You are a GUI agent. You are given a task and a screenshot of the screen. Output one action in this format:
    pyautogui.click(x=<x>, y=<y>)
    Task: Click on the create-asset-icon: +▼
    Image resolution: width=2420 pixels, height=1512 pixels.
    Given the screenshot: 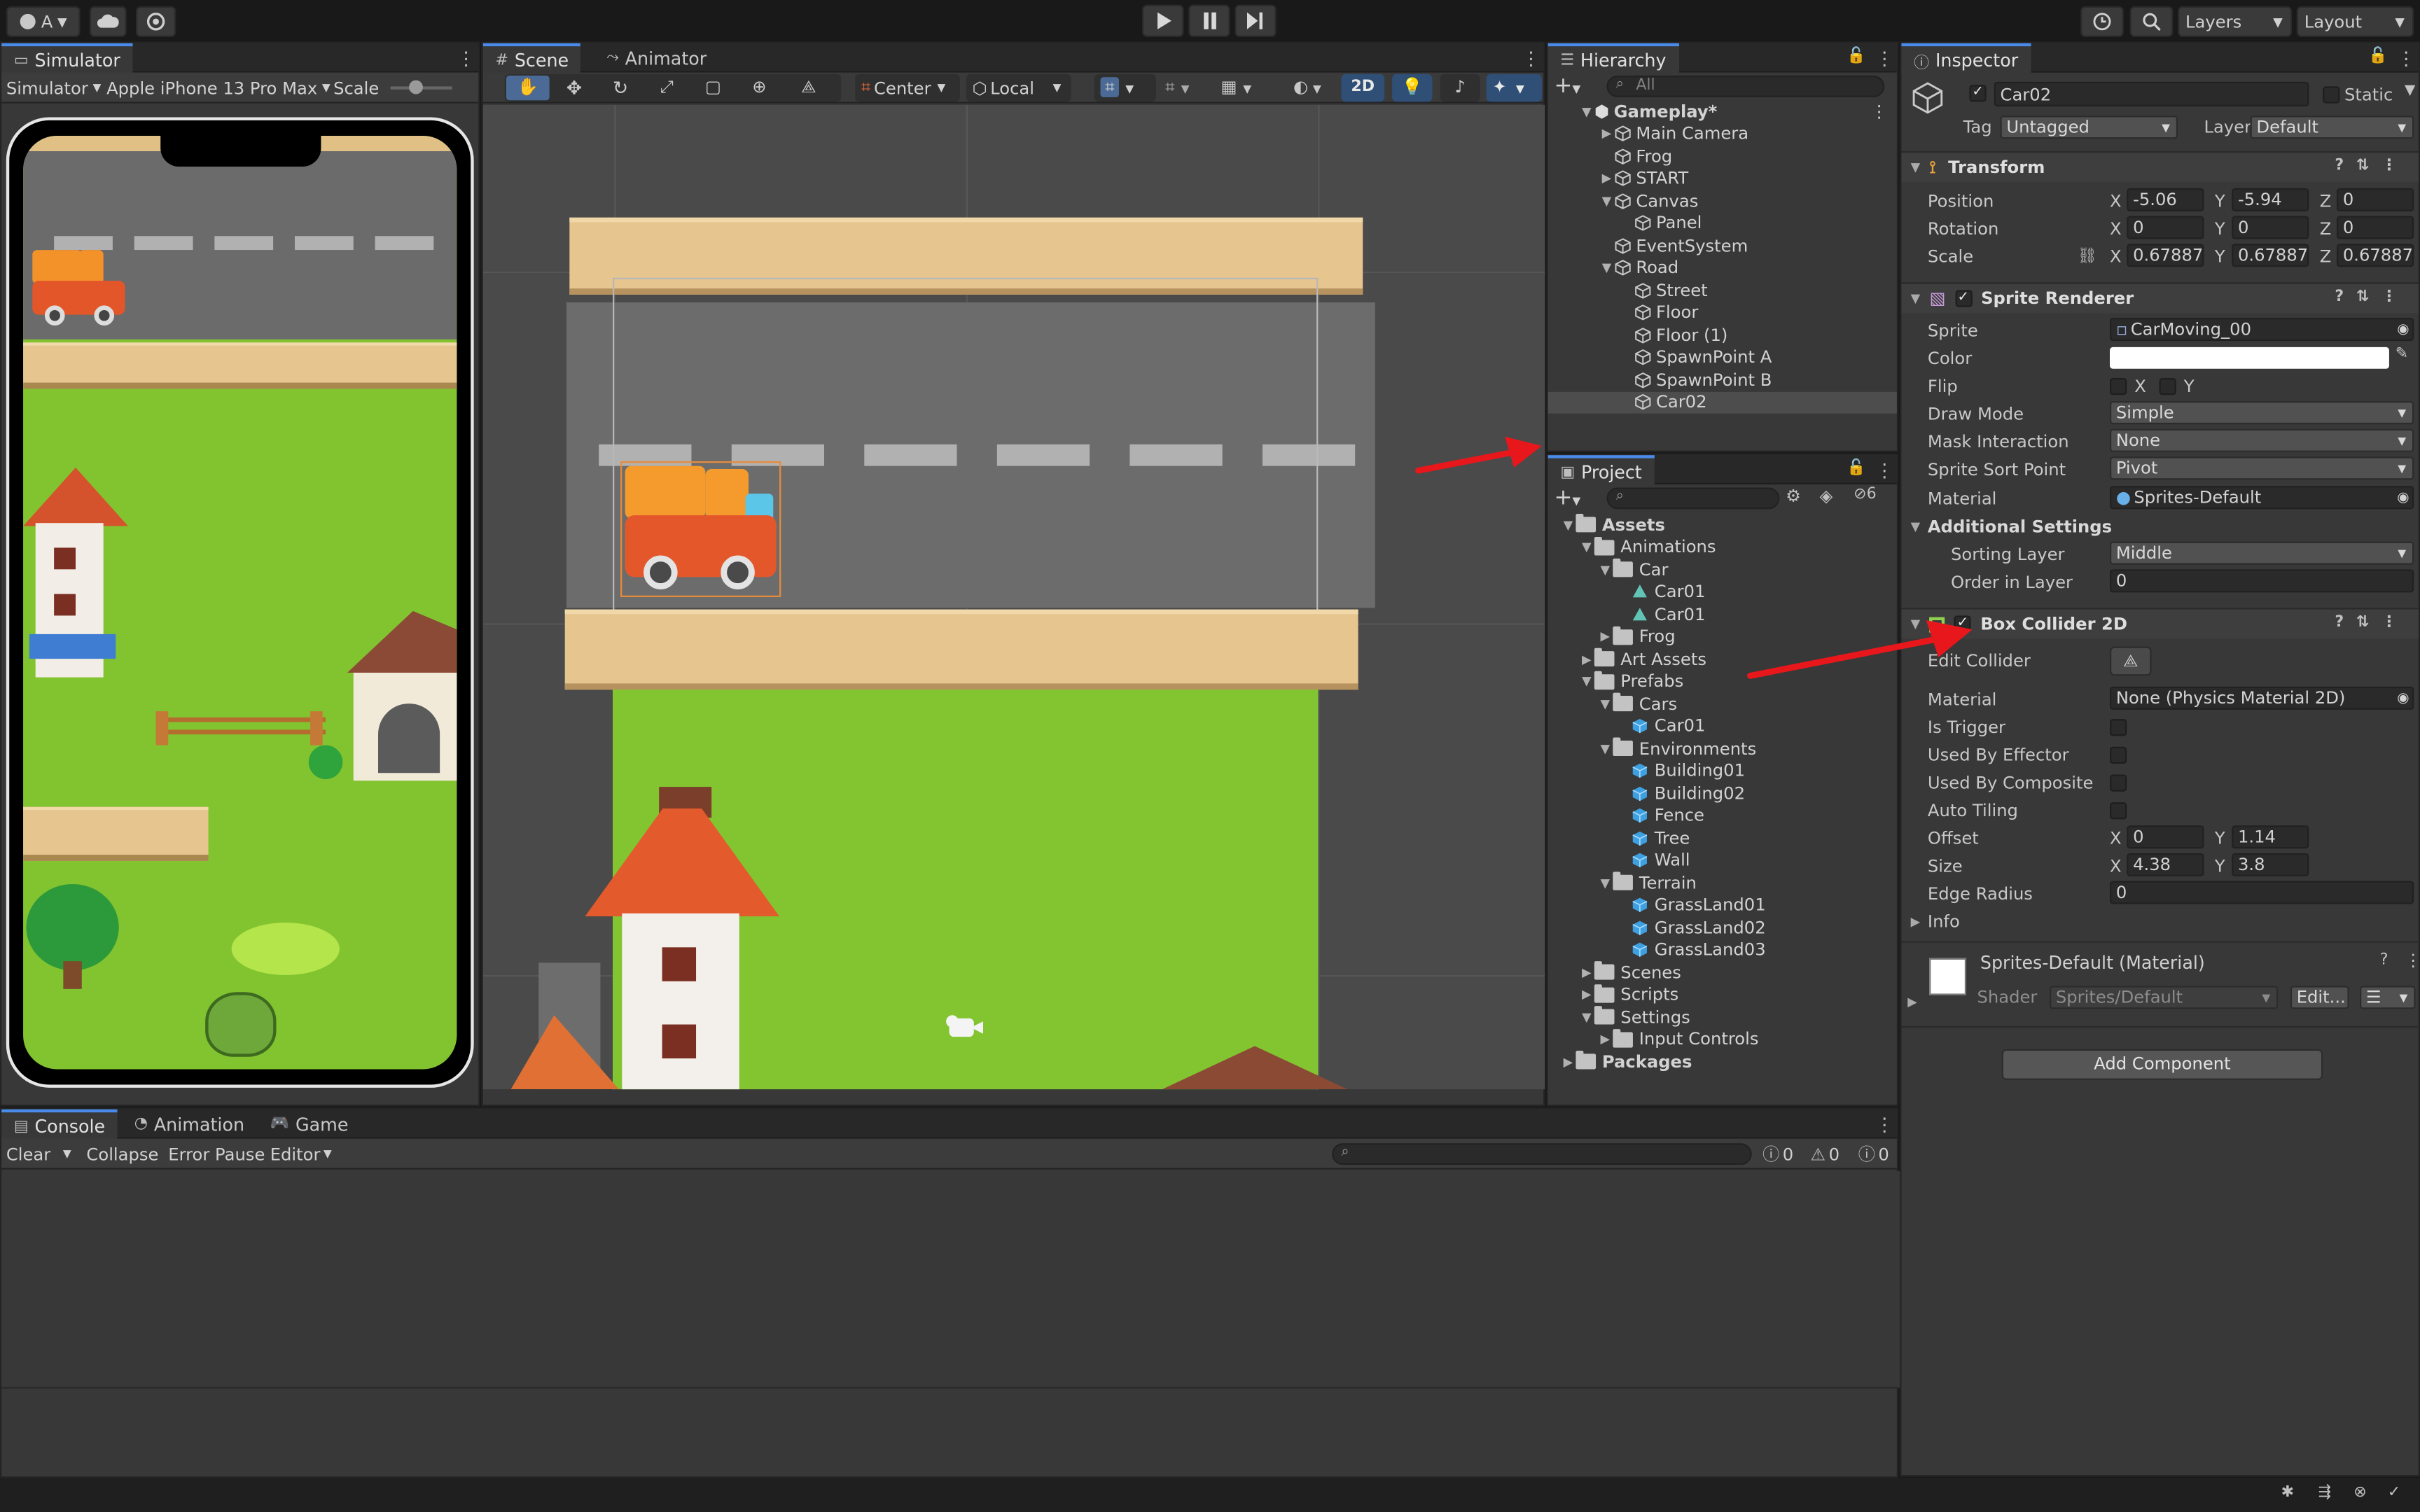 What is the action you would take?
    pyautogui.click(x=1568, y=498)
    